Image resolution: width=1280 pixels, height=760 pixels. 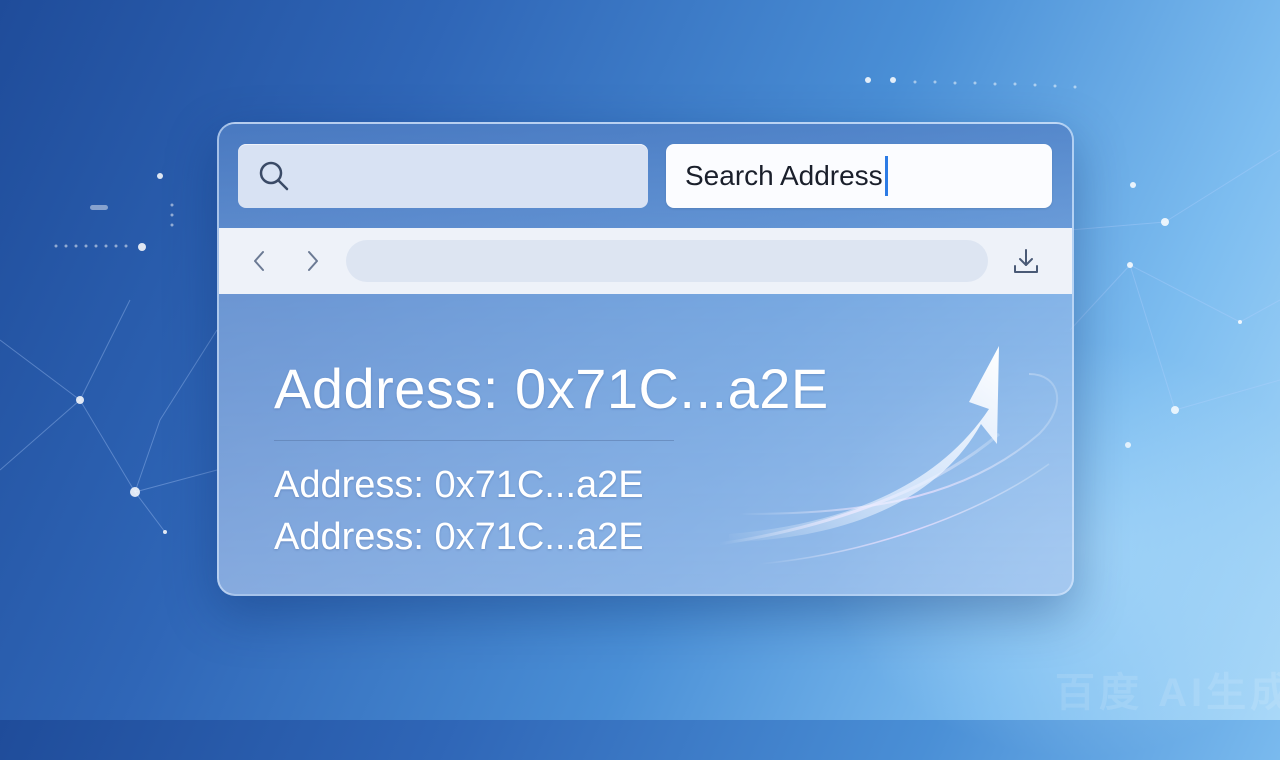 I want to click on chevron-left-icon, so click(x=259, y=261).